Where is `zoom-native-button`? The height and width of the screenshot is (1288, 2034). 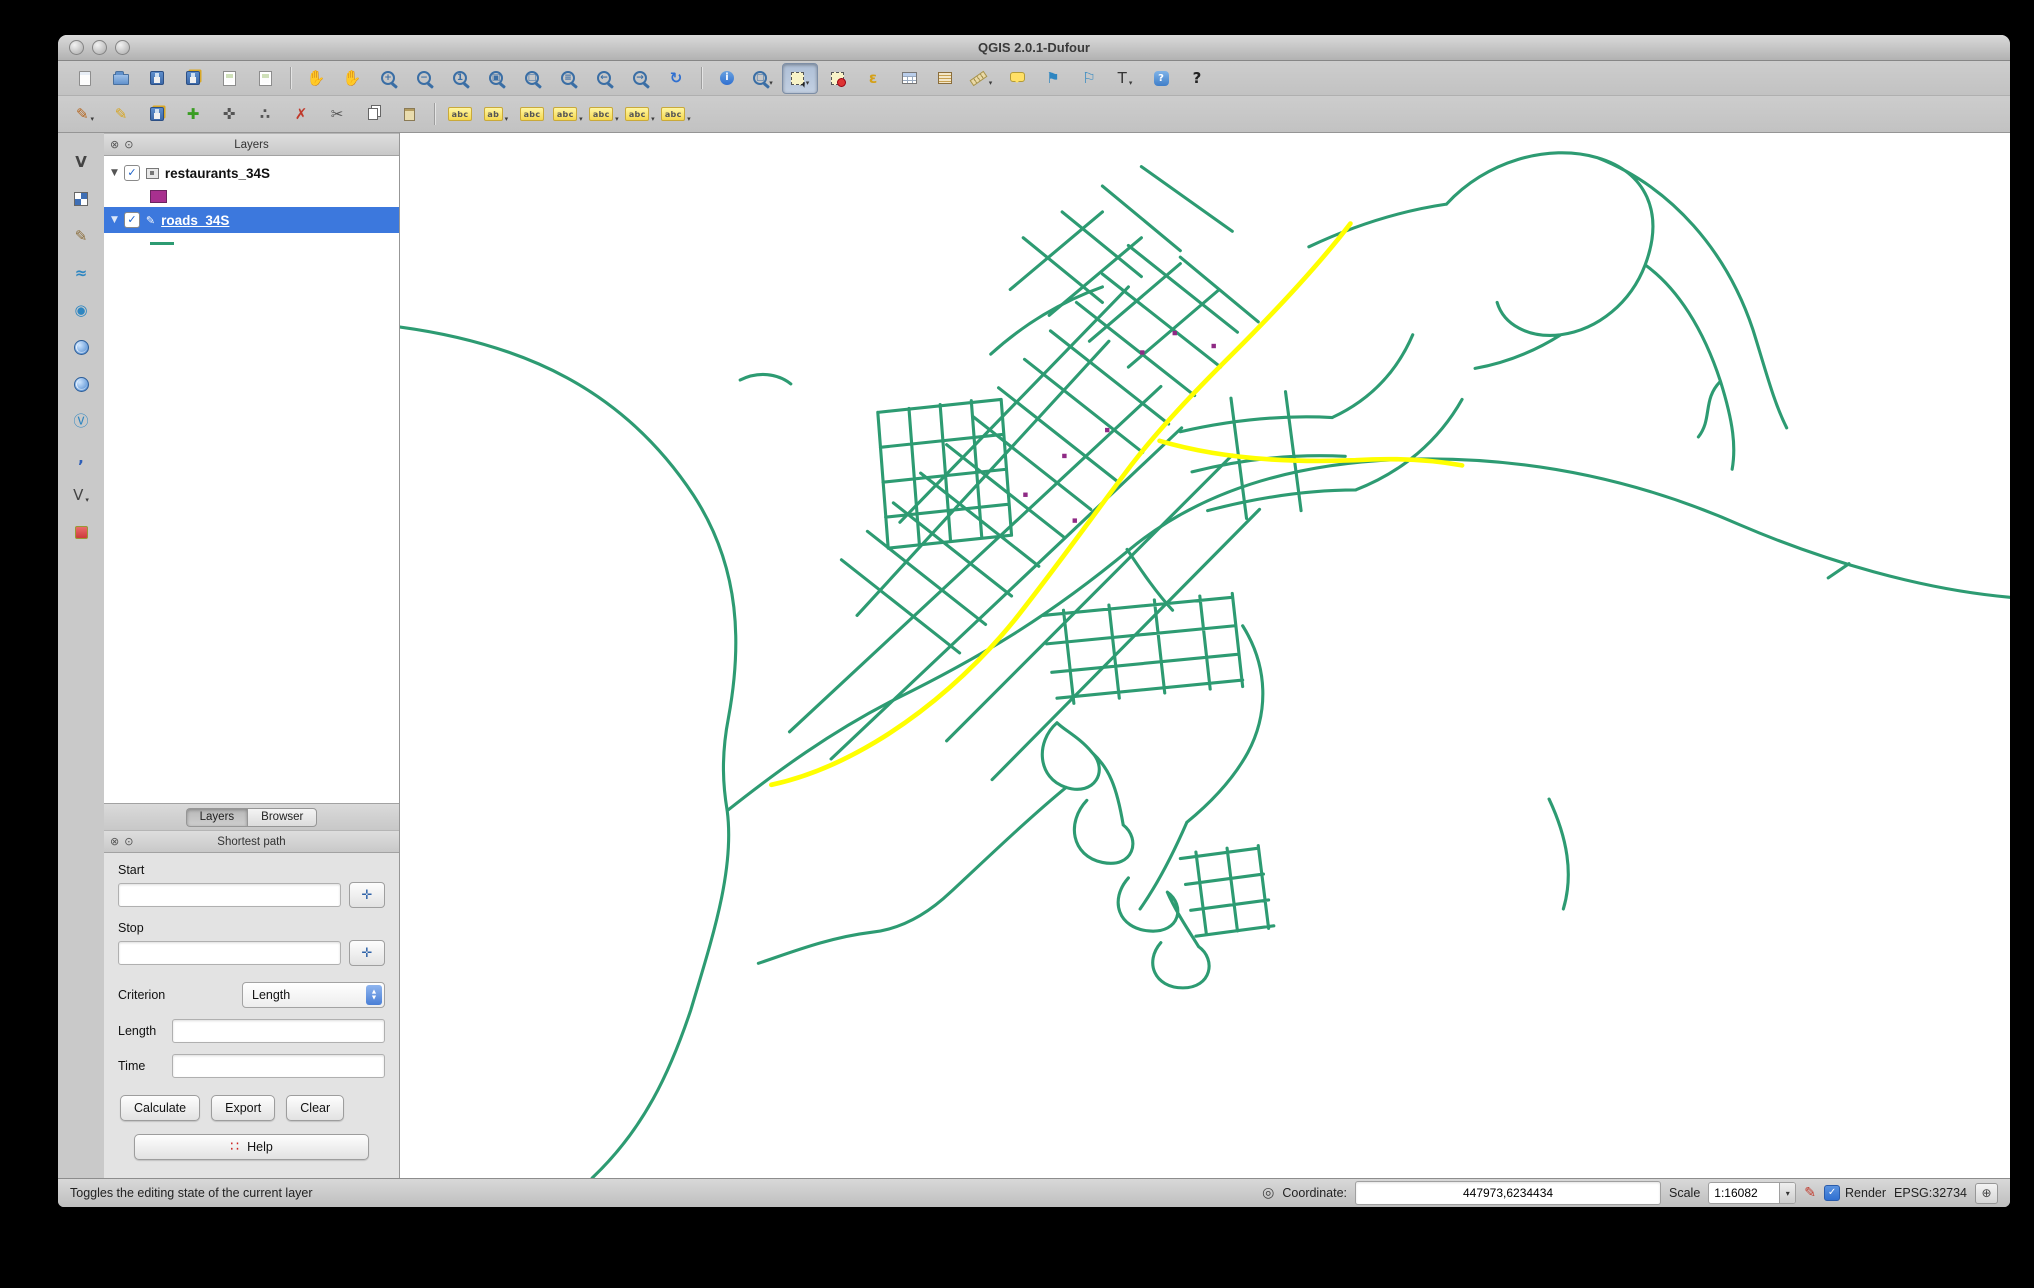
zoom-native-button is located at coordinates (460, 78).